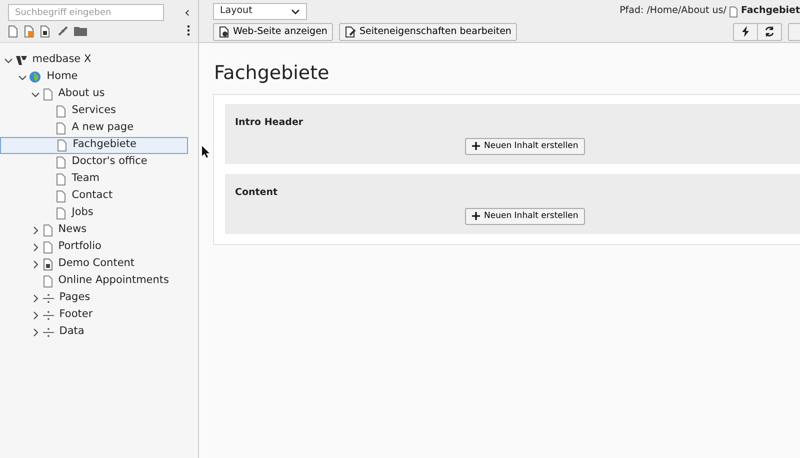  I want to click on globe-icon, so click(35, 77).